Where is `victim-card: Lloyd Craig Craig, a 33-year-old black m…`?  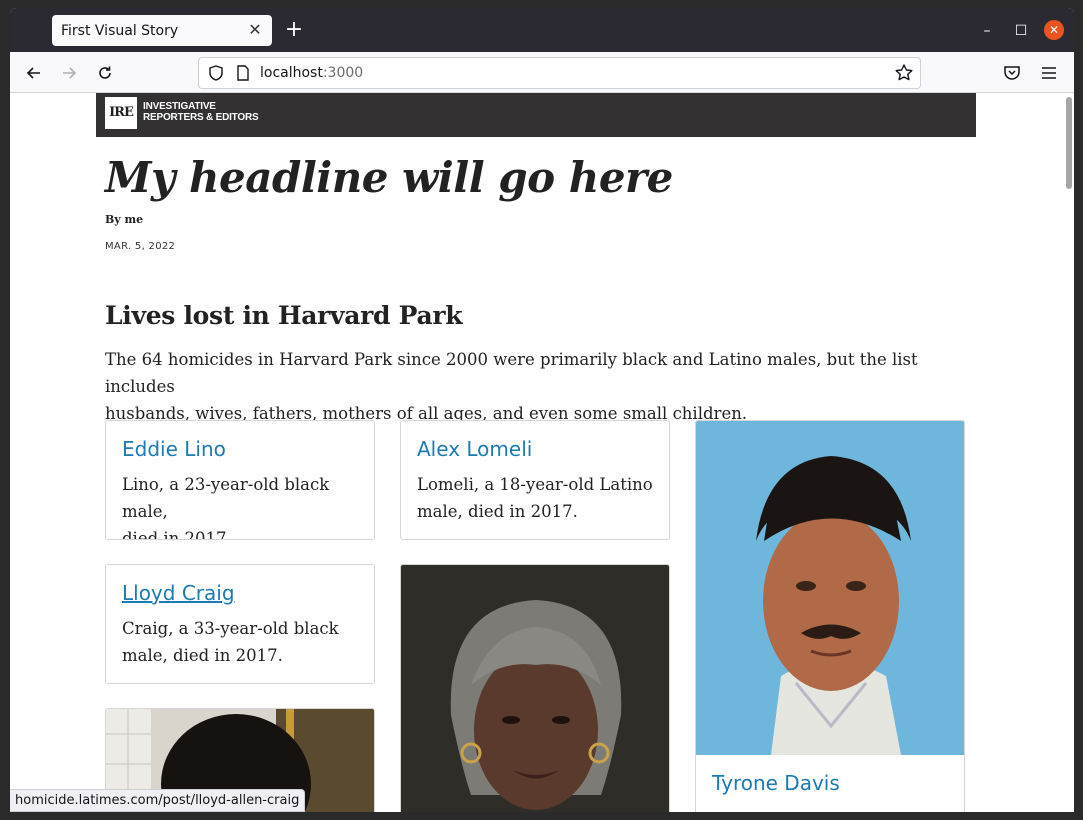
victim-card: Lloyd Craig Craig, a 33-year-old black m… is located at coordinates (240, 624).